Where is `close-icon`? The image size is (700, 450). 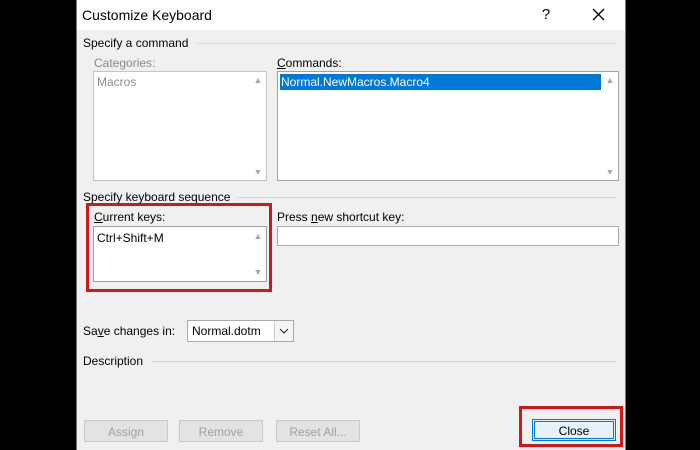 close-icon is located at coordinates (598, 14).